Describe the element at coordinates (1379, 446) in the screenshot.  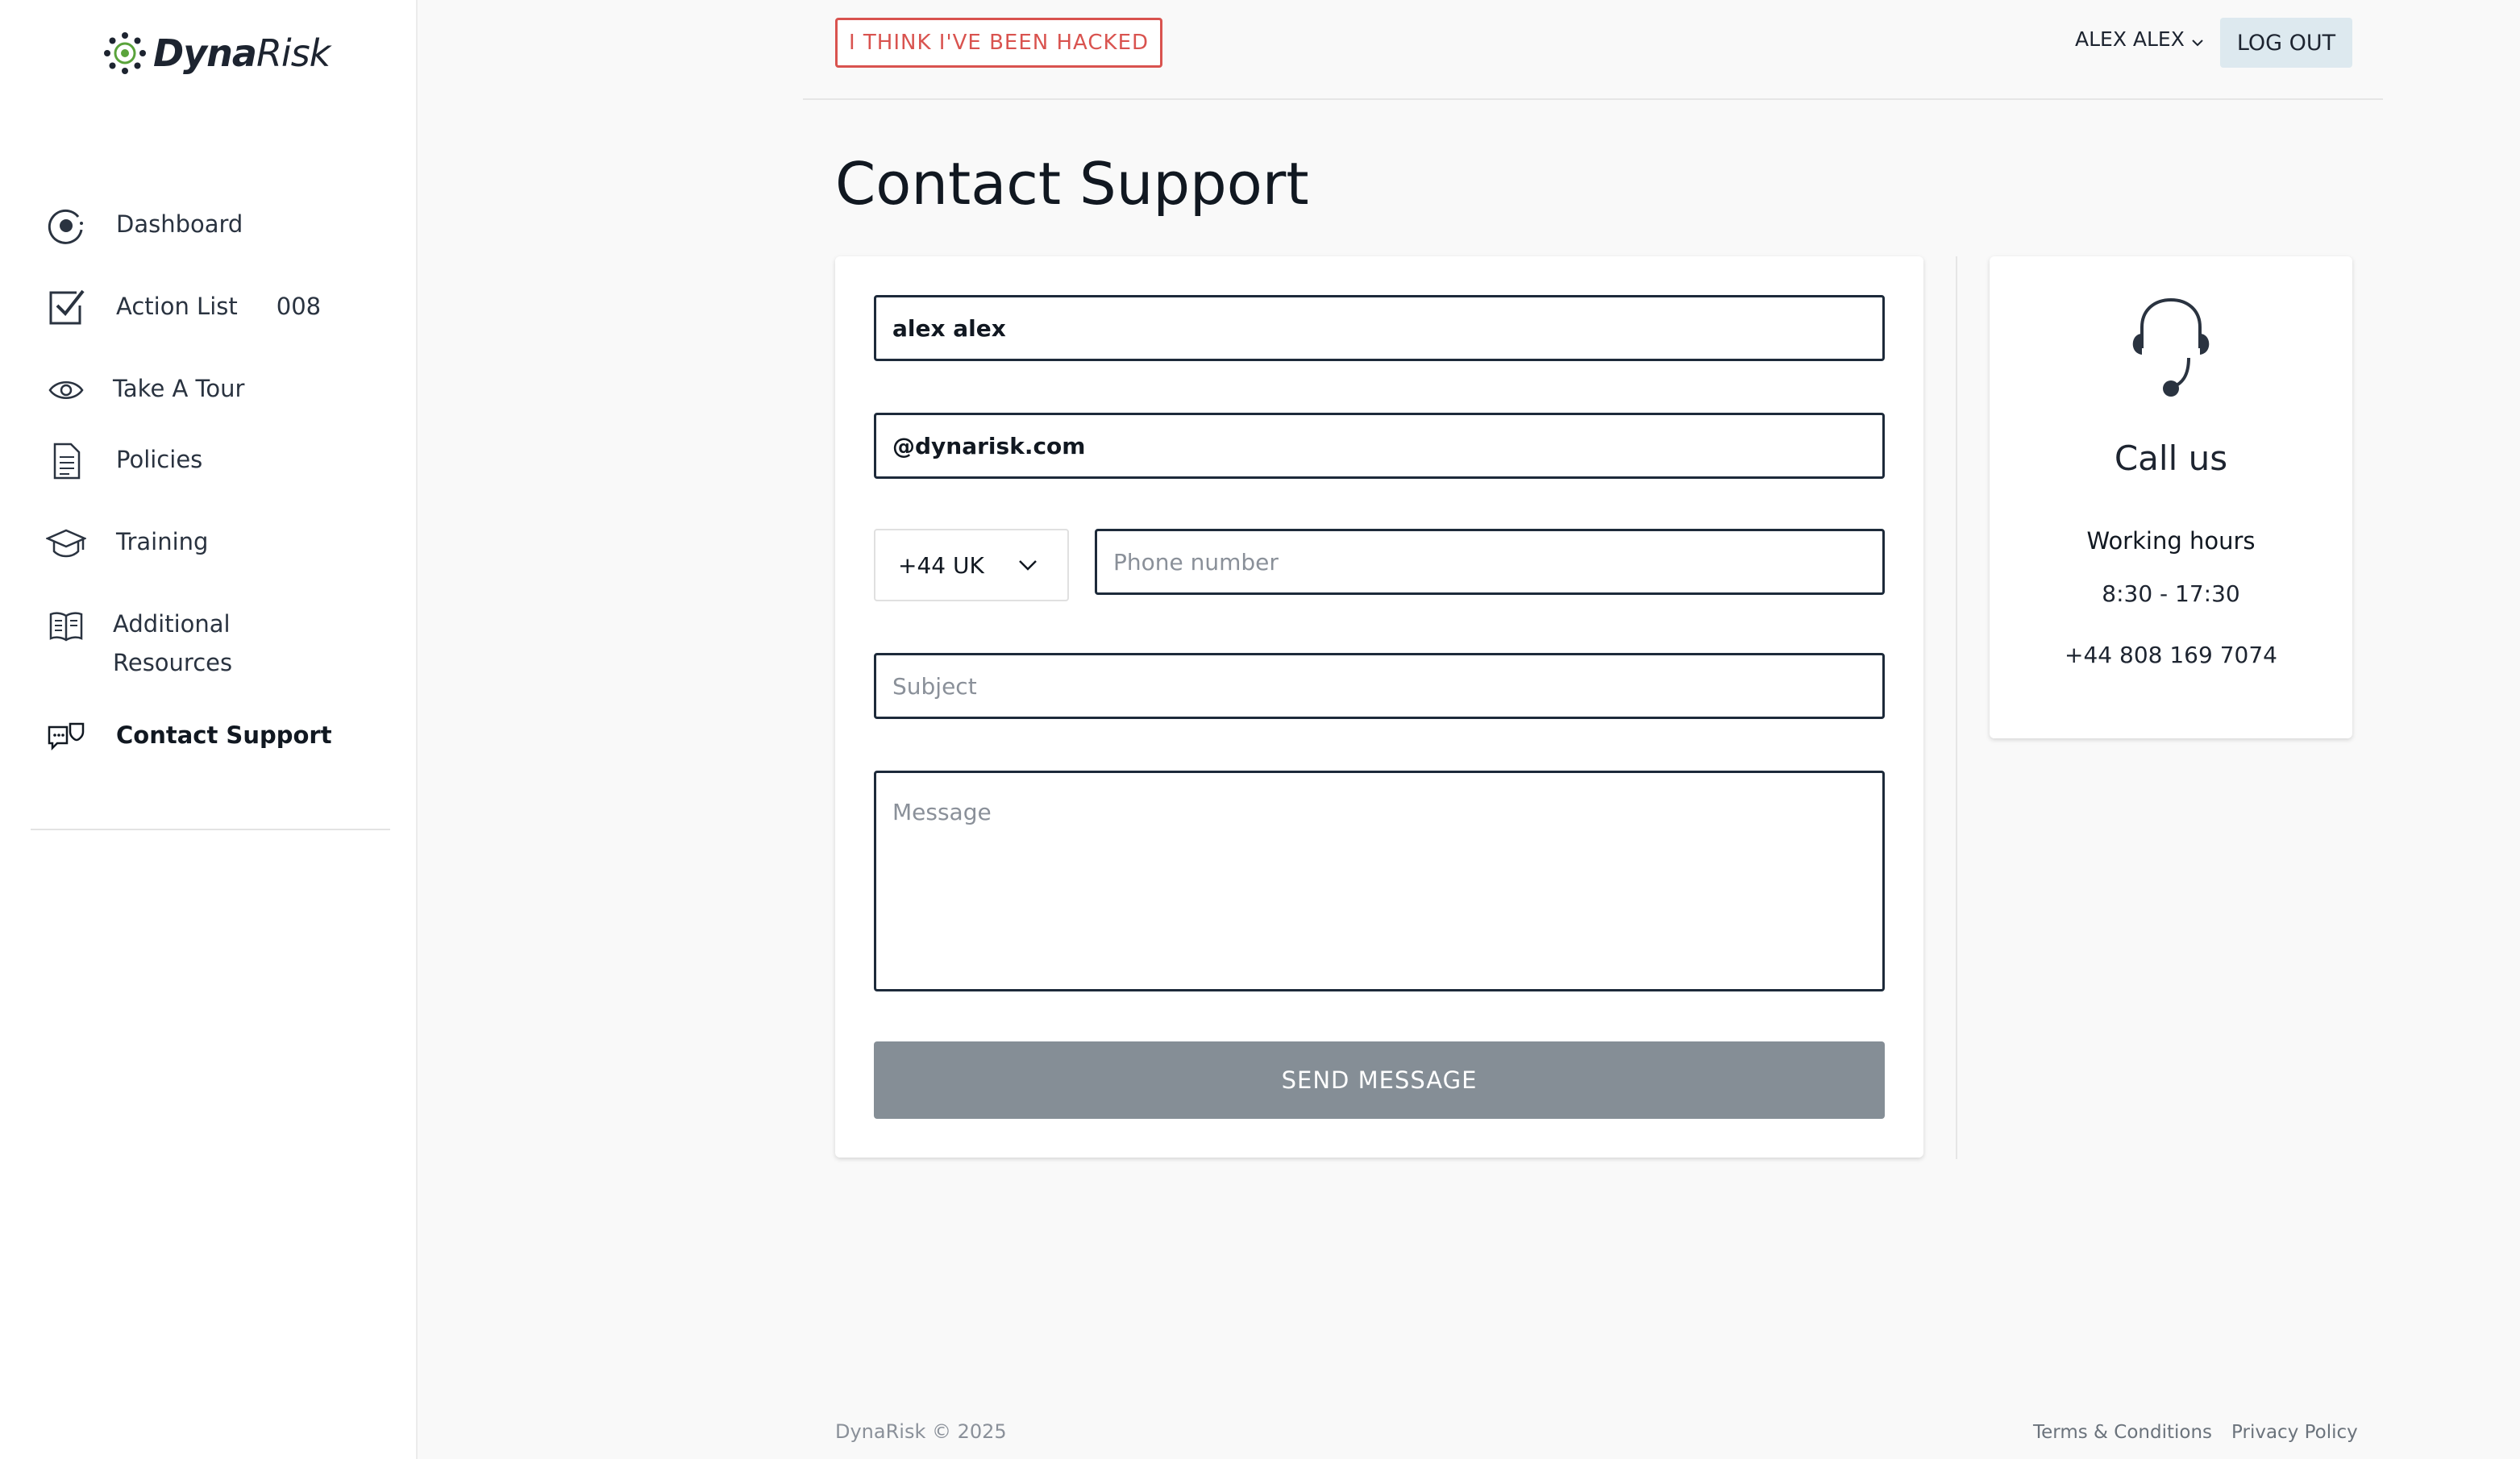
I see `email-field` at that location.